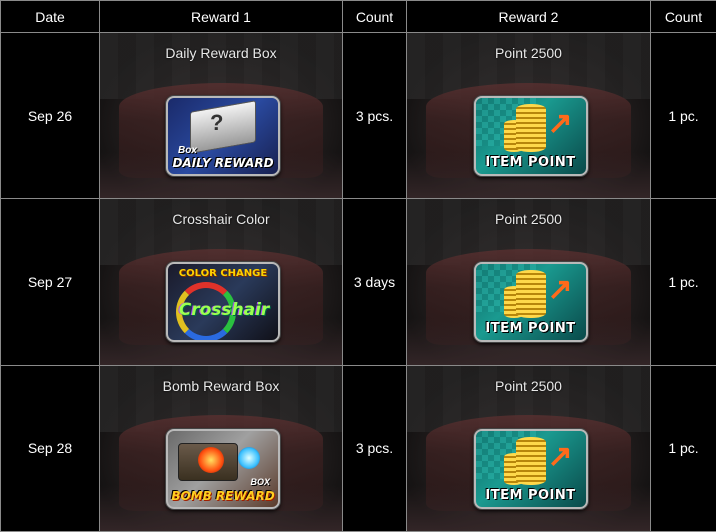 The width and height of the screenshot is (716, 532). I want to click on reward-1-cell: Daily Reward Box ? Box DAILY REWARD, so click(221, 115).